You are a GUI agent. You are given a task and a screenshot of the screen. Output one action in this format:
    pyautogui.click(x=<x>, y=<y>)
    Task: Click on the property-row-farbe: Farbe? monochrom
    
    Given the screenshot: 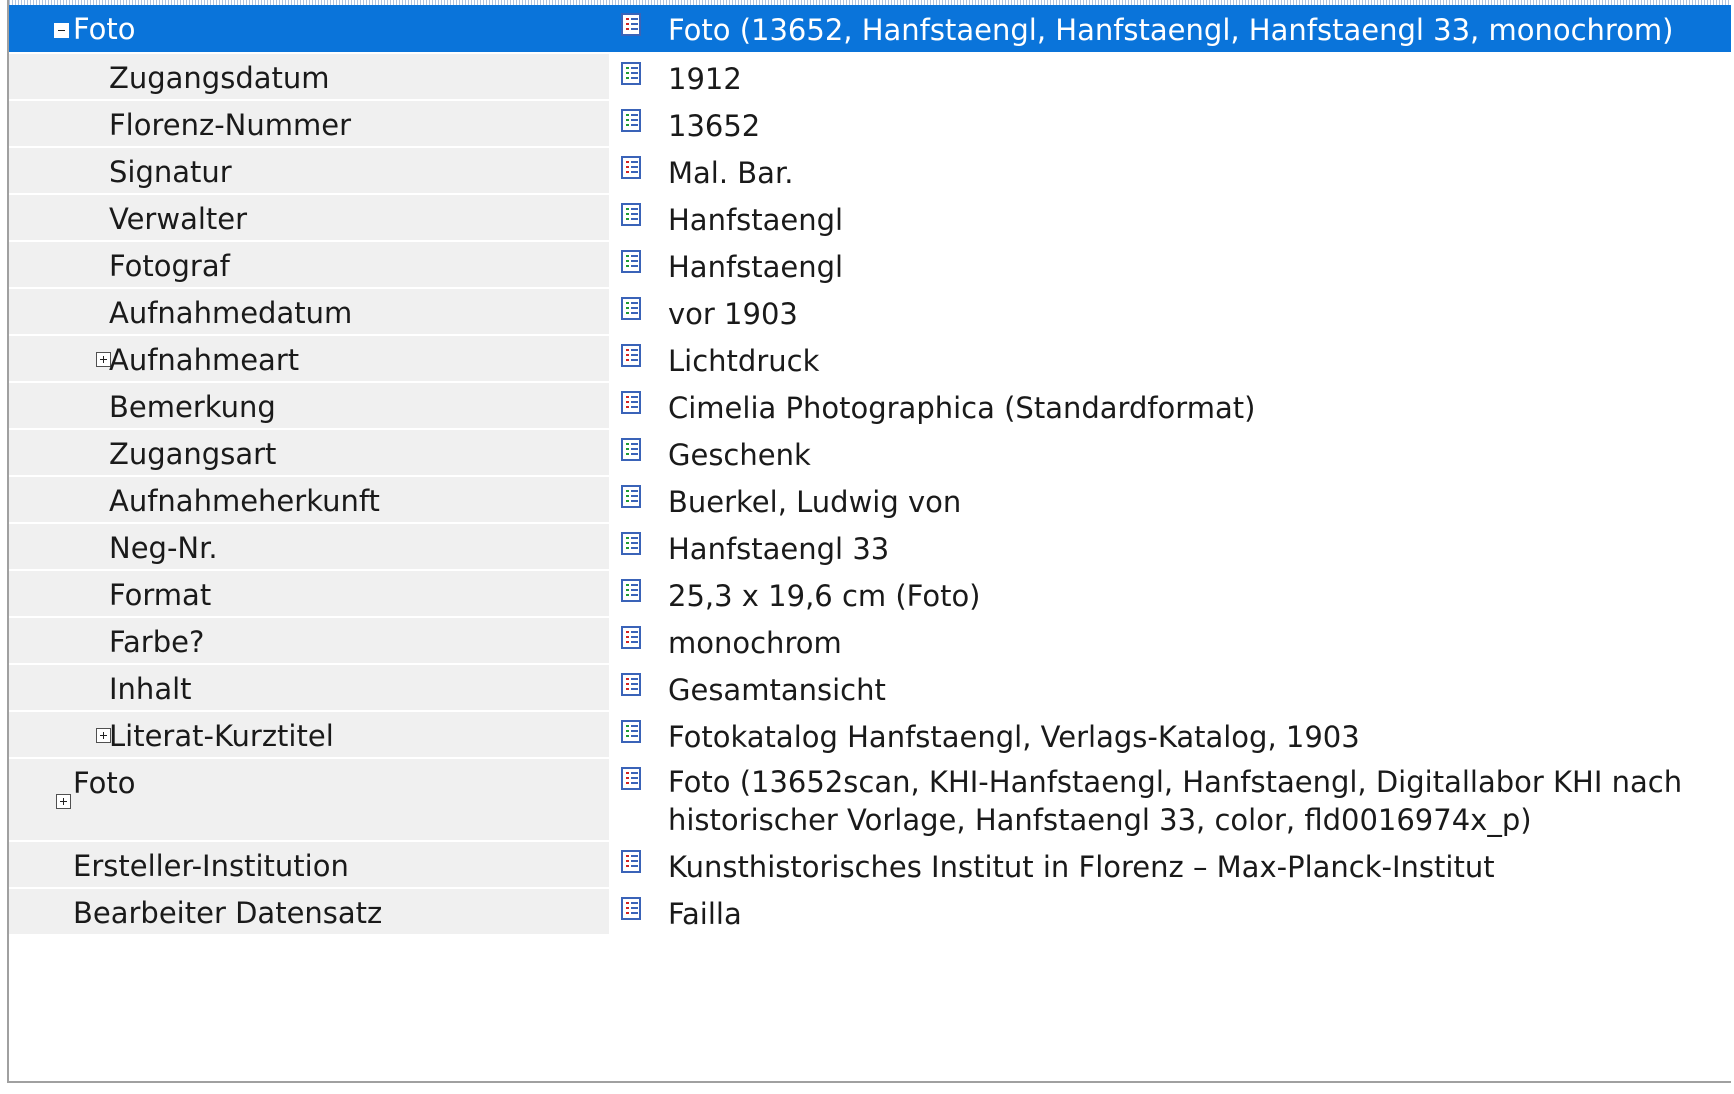 What is the action you would take?
    pyautogui.click(x=870, y=641)
    